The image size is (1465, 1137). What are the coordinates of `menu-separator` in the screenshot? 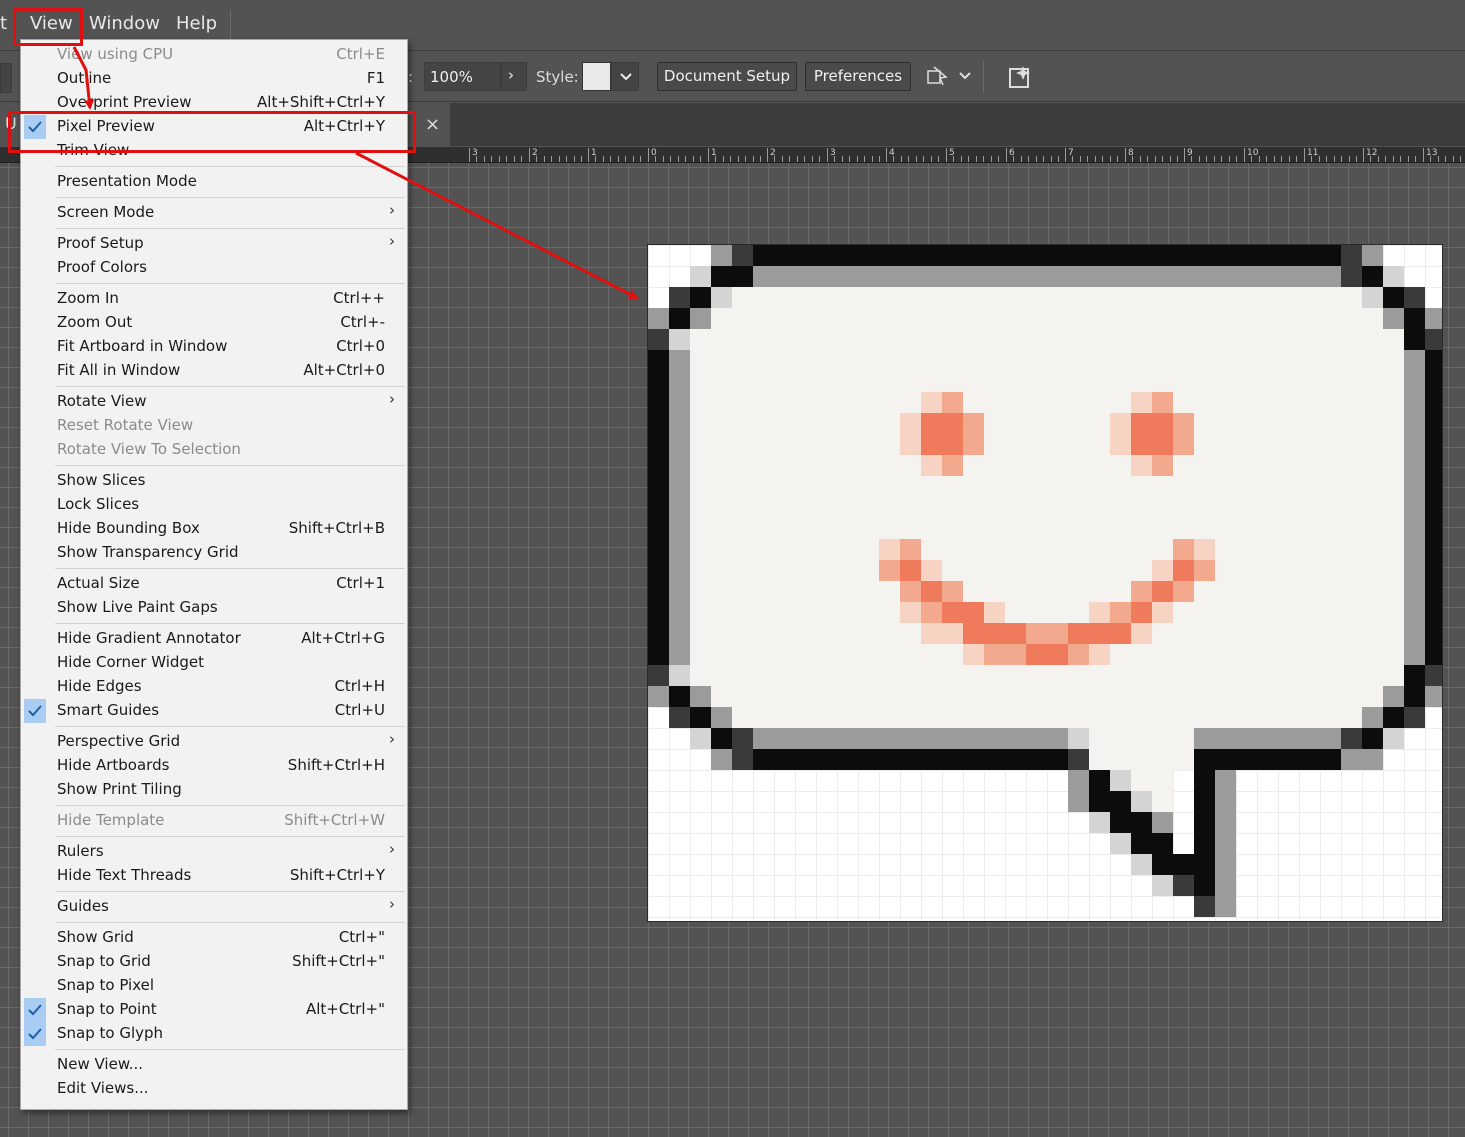 It's located at (230, 836).